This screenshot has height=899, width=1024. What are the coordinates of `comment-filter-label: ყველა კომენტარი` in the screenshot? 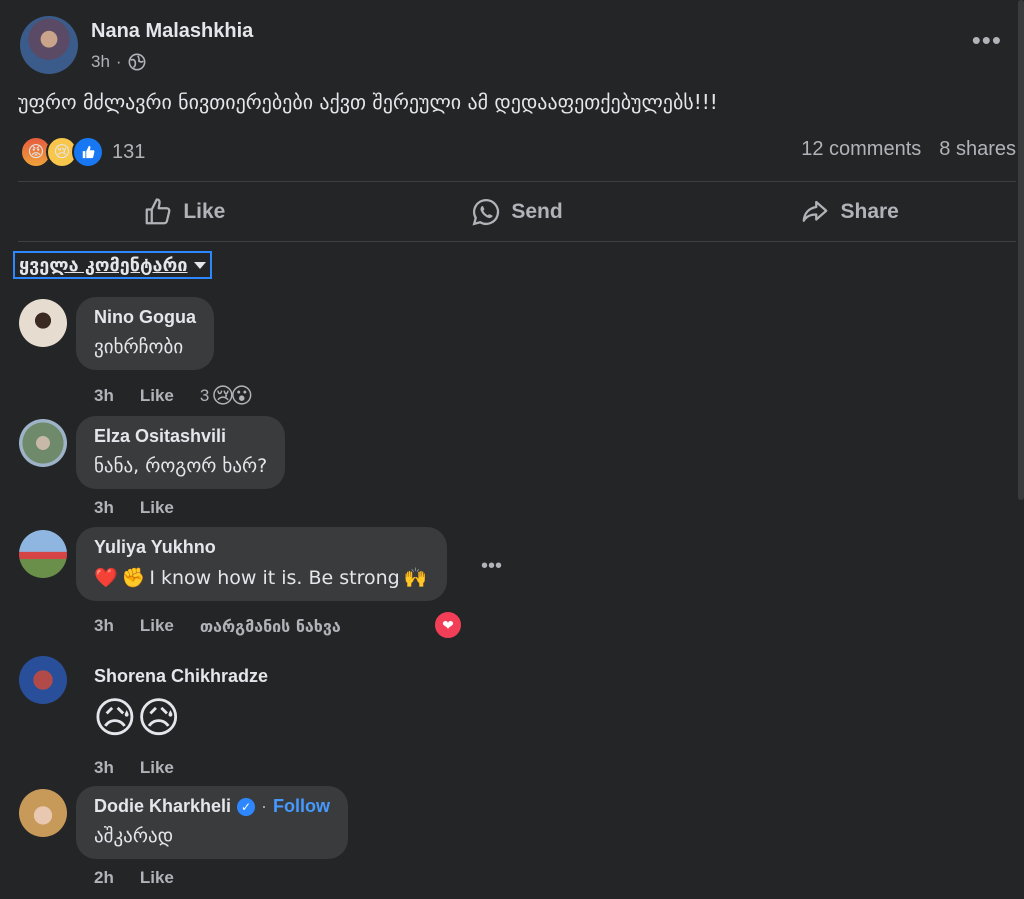 It's located at (103, 265).